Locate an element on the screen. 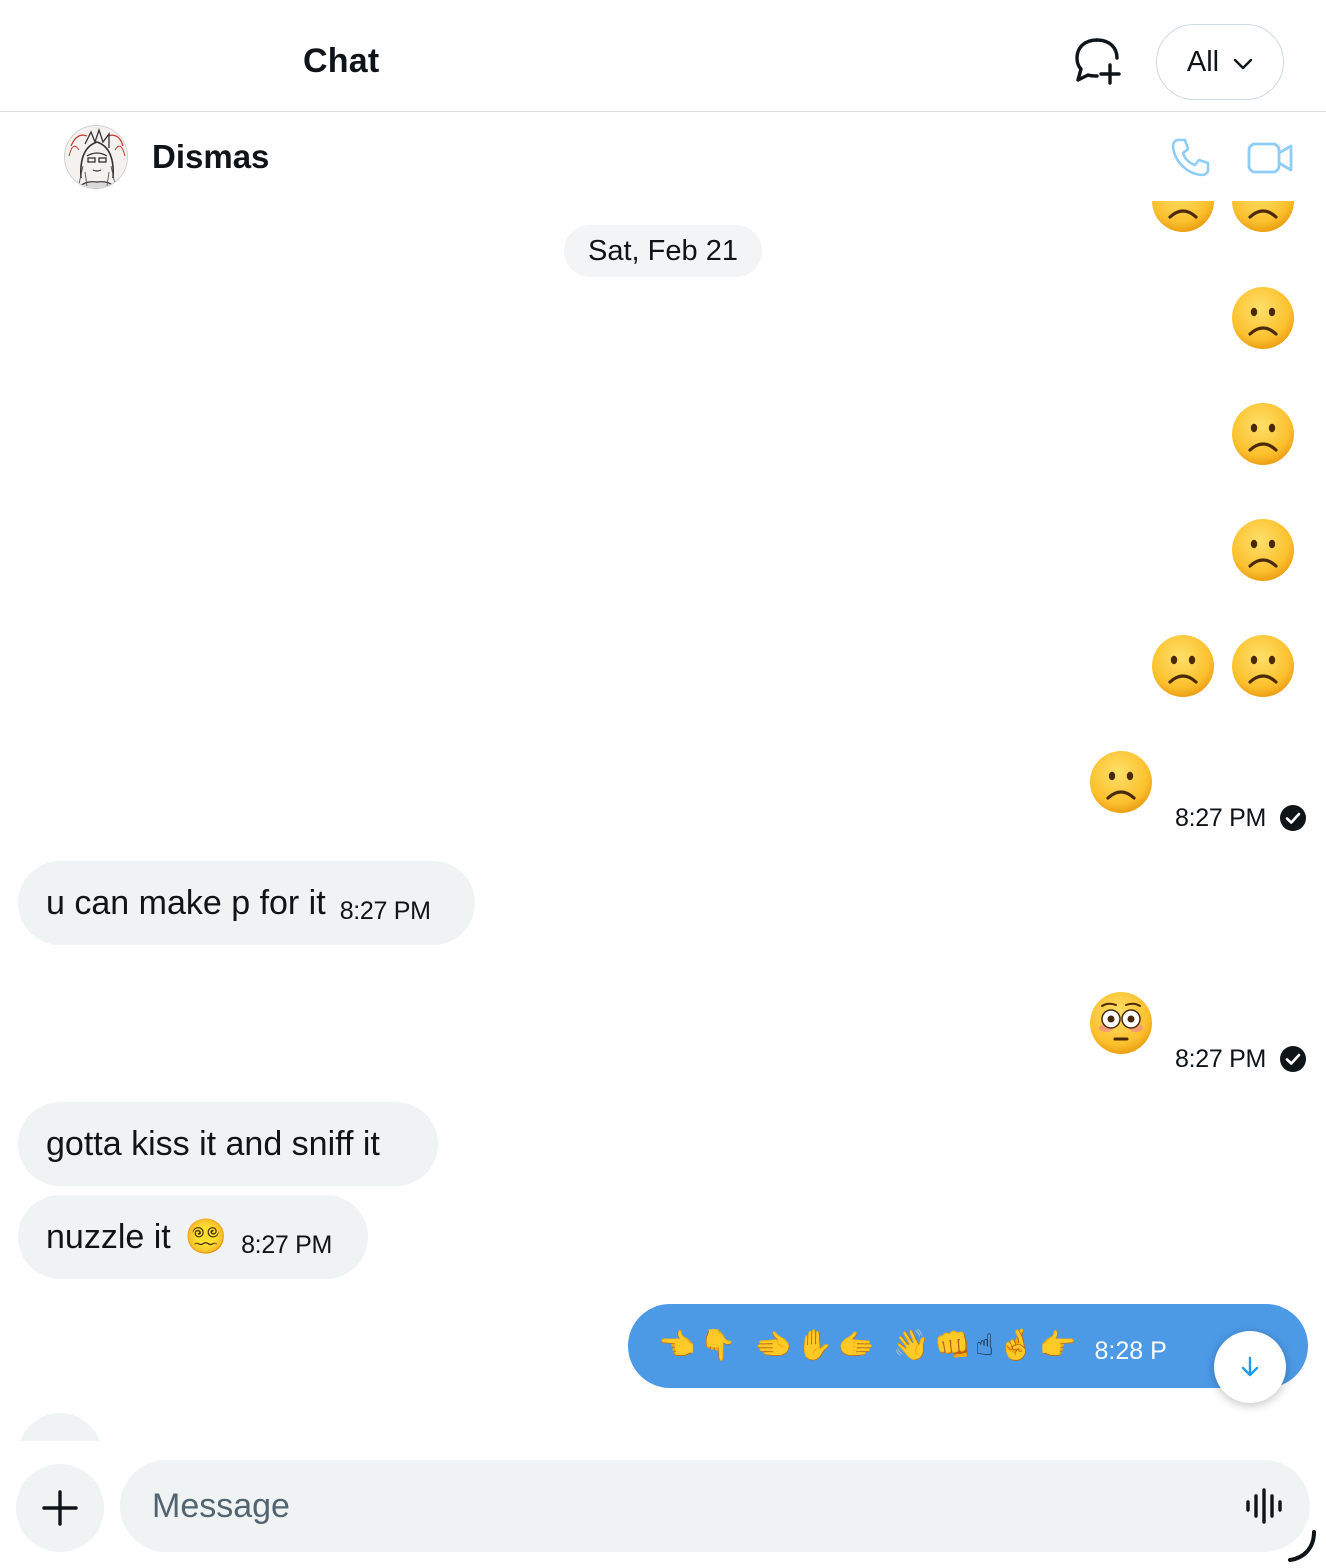 The image size is (1326, 1568). message-input is located at coordinates (715, 1506).